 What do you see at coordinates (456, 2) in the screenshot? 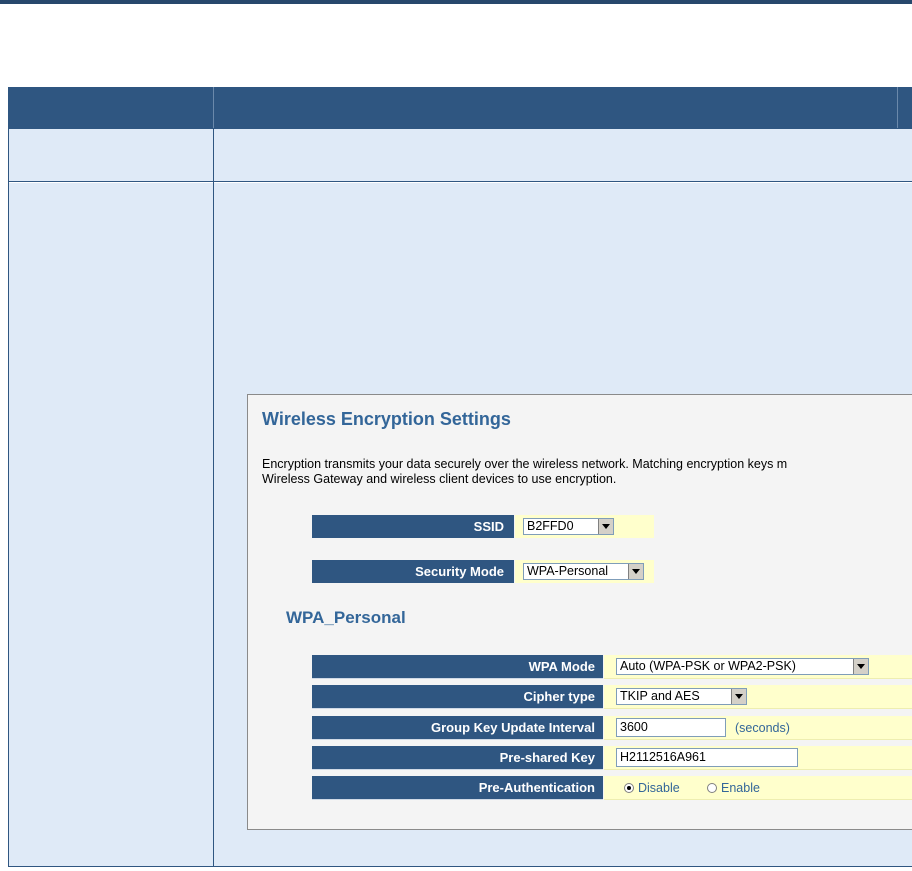
I see `top-rule` at bounding box center [456, 2].